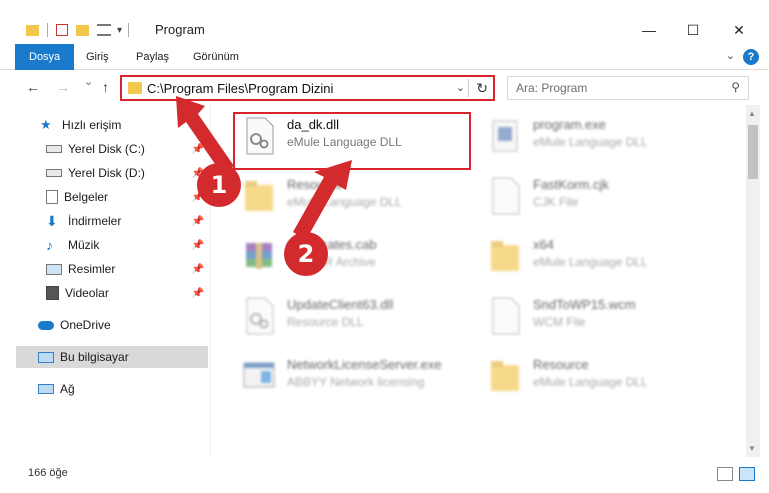 The height and width of the screenshot is (493, 769). I want to click on list-item: UpdateClient63.dll Resource DLL, so click(360, 316).